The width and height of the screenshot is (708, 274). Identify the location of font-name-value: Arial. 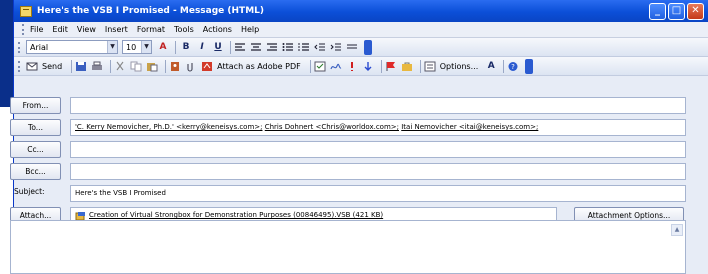
(39, 47).